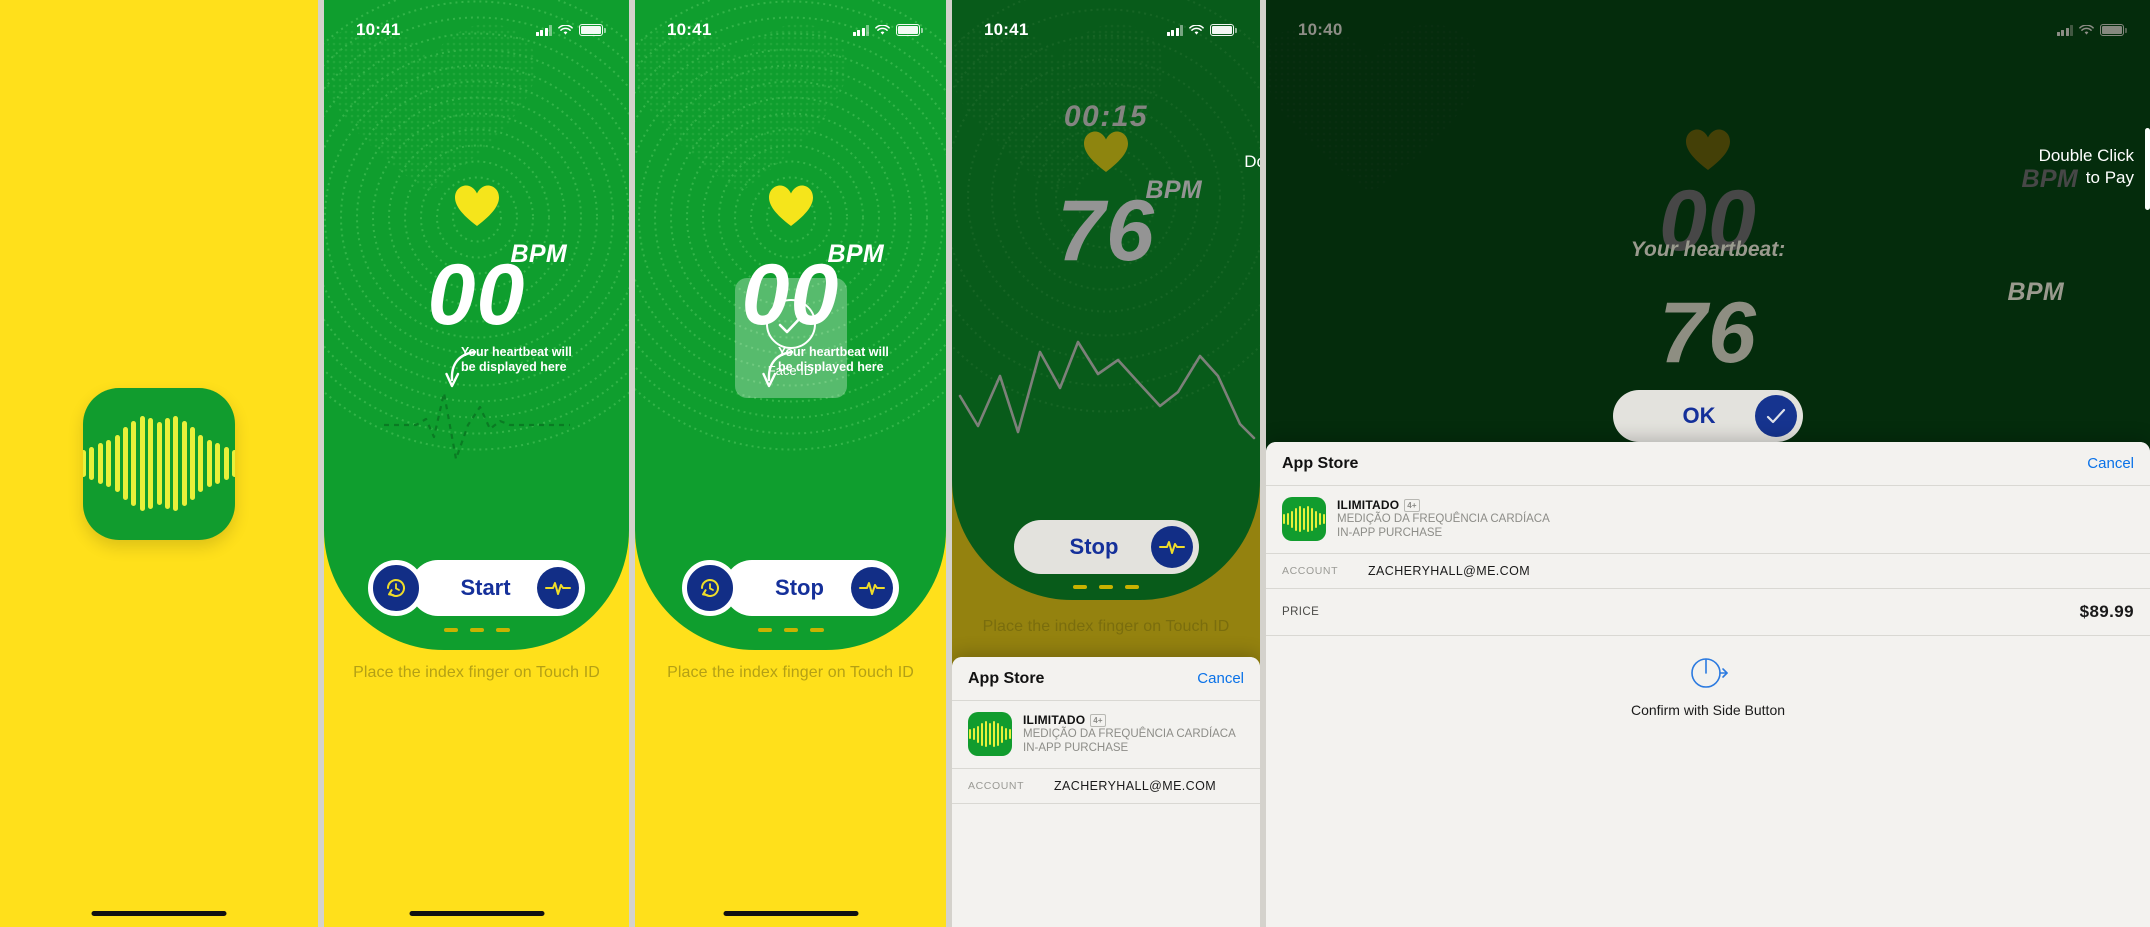 Image resolution: width=2150 pixels, height=927 pixels. What do you see at coordinates (1252, 161) in the screenshot?
I see `double-click-text-cut: Do` at bounding box center [1252, 161].